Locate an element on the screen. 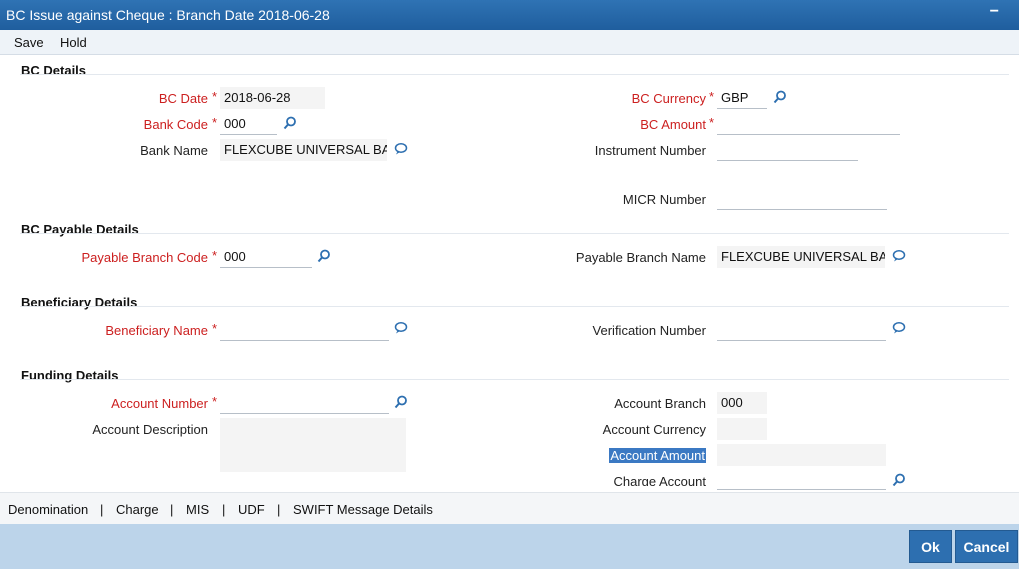 This screenshot has height=569, width=1019. micr-number-label: MICR Number is located at coordinates (664, 199).